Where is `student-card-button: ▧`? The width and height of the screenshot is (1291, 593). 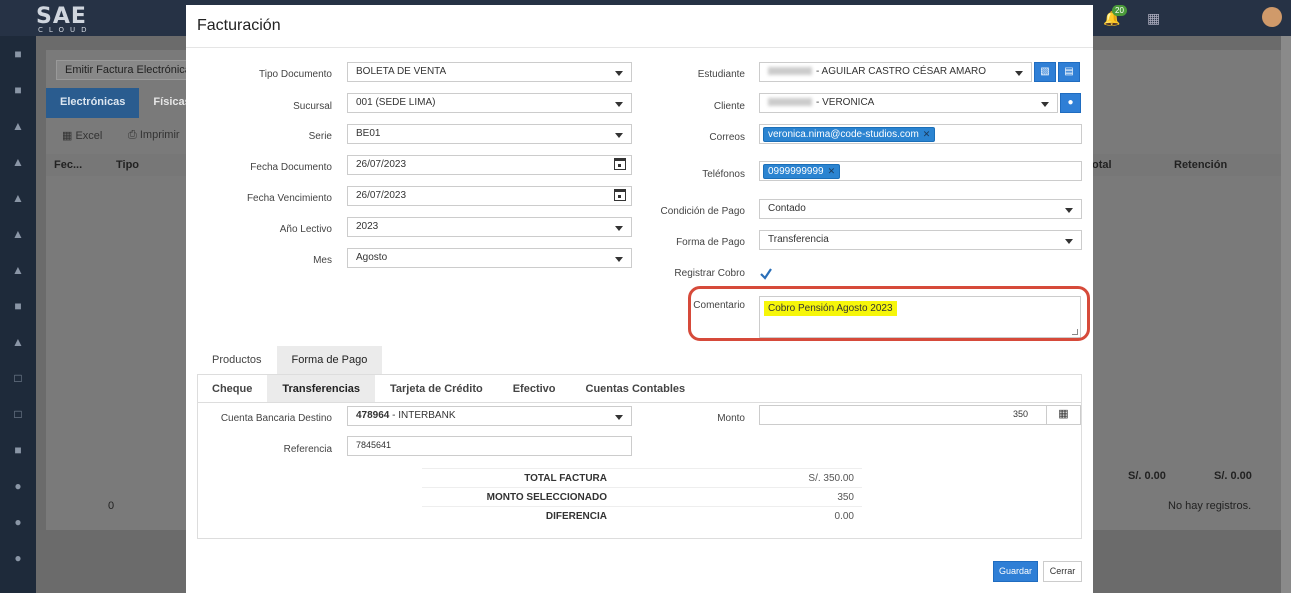 student-card-button: ▧ is located at coordinates (1045, 72).